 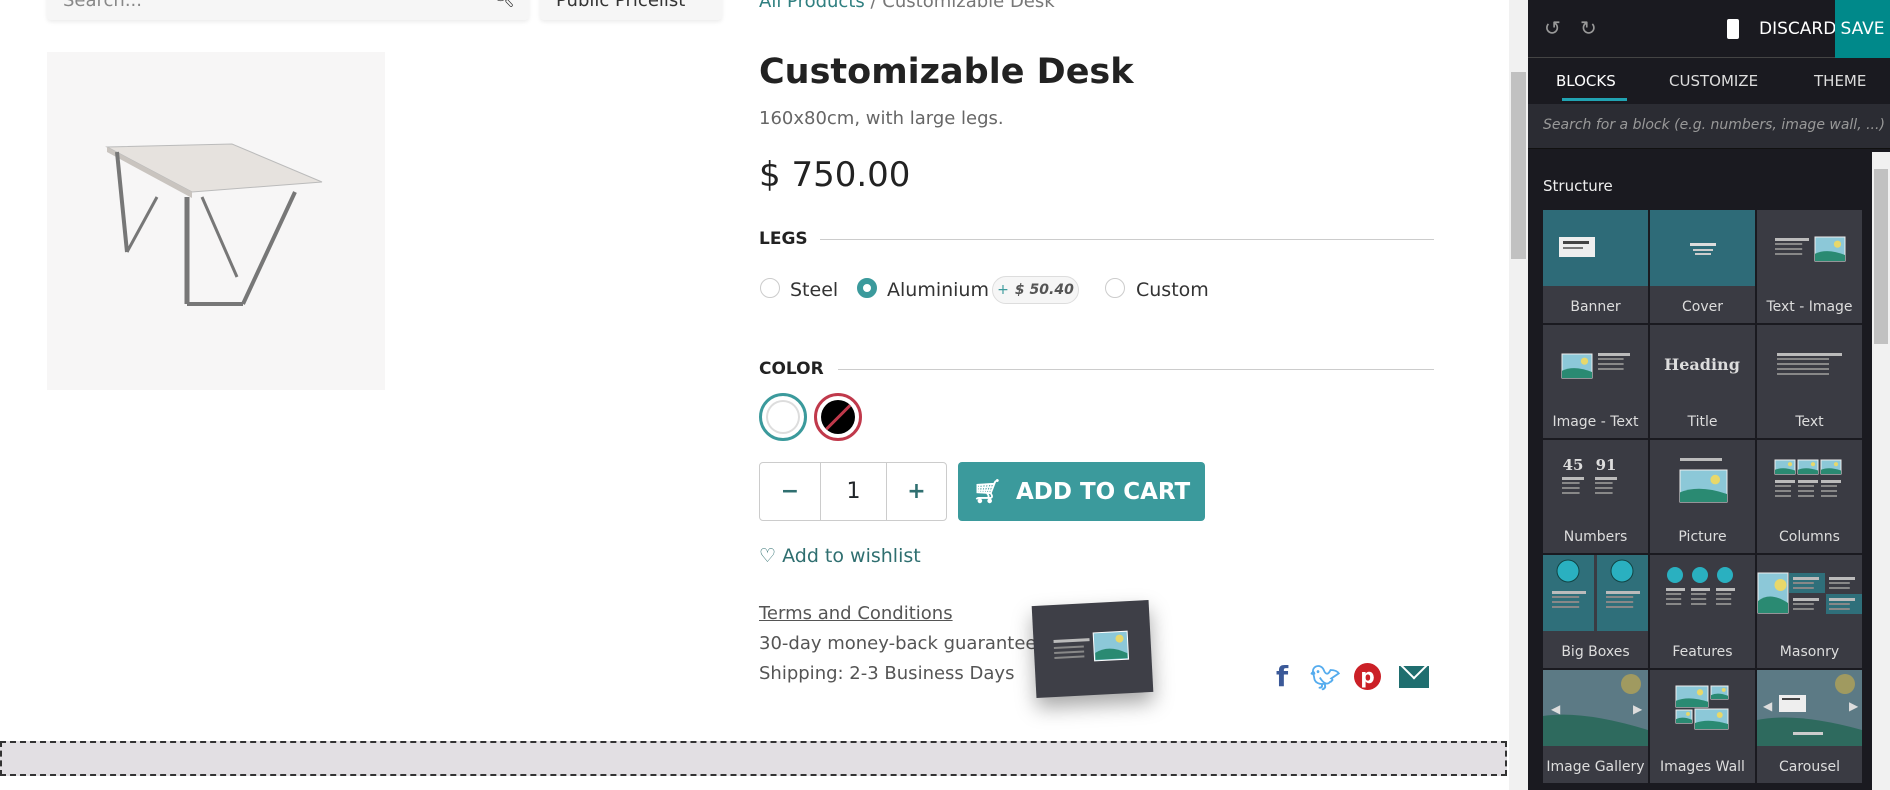 What do you see at coordinates (1809, 307) in the screenshot?
I see `block-label: Text - Image` at bounding box center [1809, 307].